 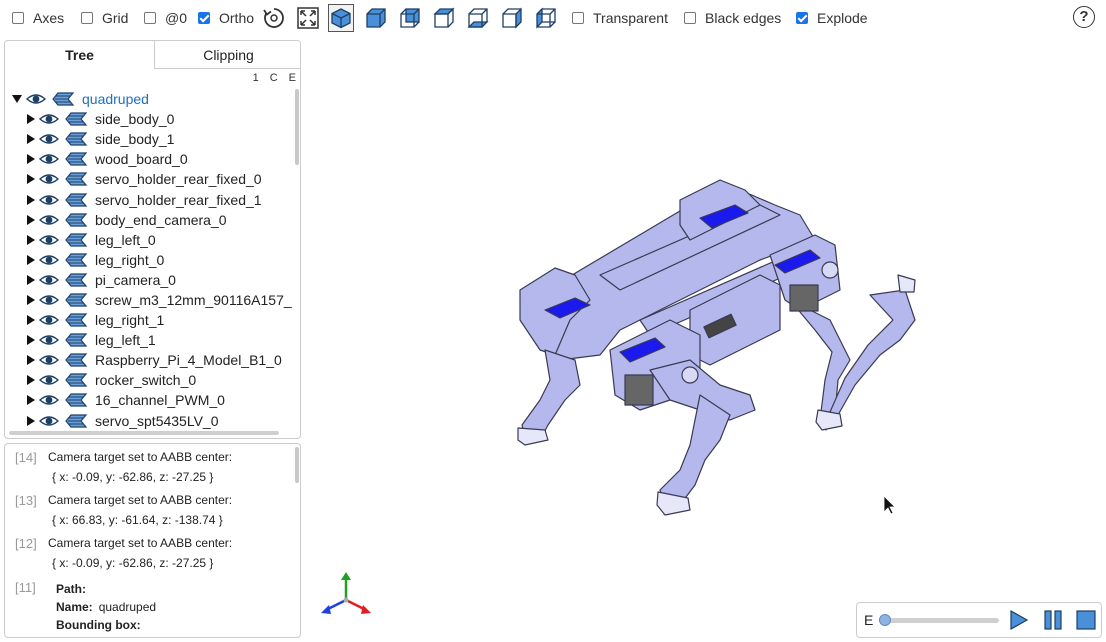 I want to click on tree-row: screw_m3_12mm_90116A157_, so click(x=150, y=300).